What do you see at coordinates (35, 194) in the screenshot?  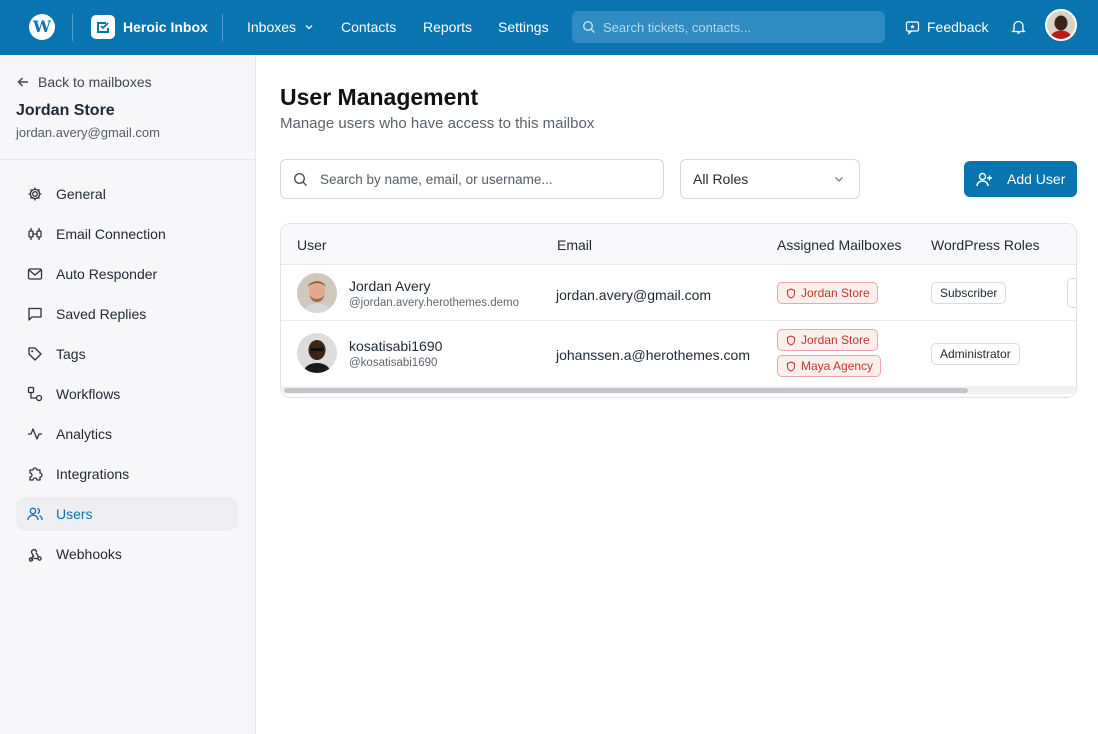 I see `gear-icon` at bounding box center [35, 194].